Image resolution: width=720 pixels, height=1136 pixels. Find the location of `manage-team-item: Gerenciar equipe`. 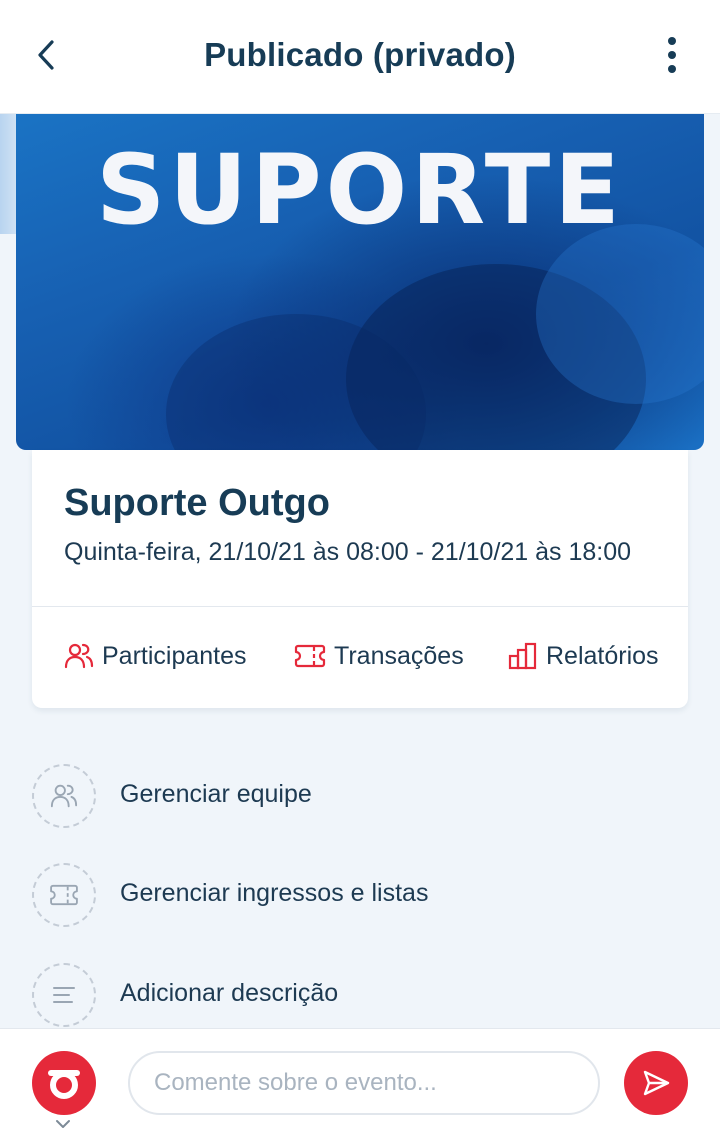

manage-team-item: Gerenciar equipe is located at coordinates (352, 797).